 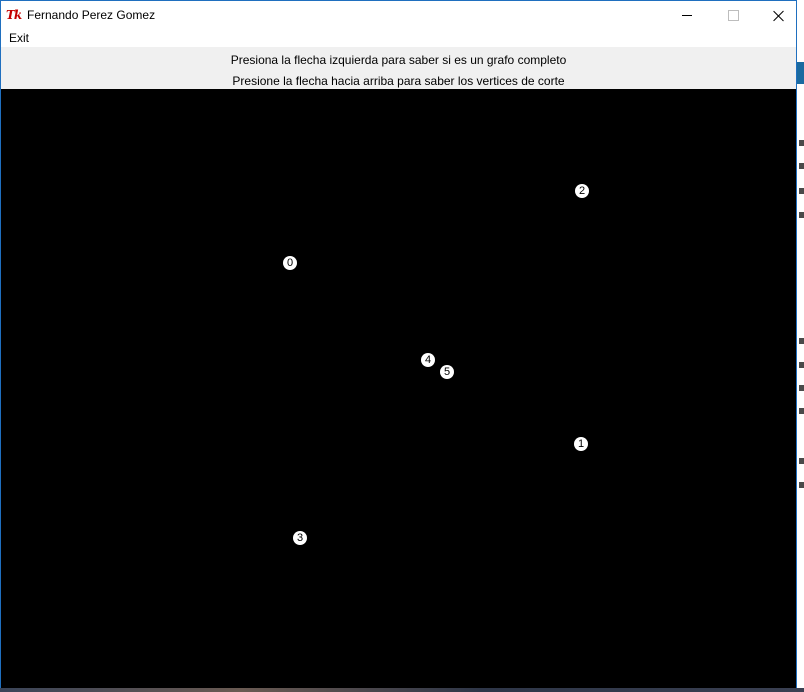 I want to click on graph-node-5: 5, so click(x=447, y=372).